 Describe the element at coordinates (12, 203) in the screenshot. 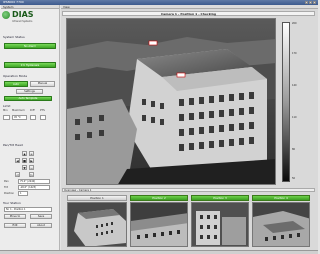

I see `tour-station-header: Tour Station` at that location.